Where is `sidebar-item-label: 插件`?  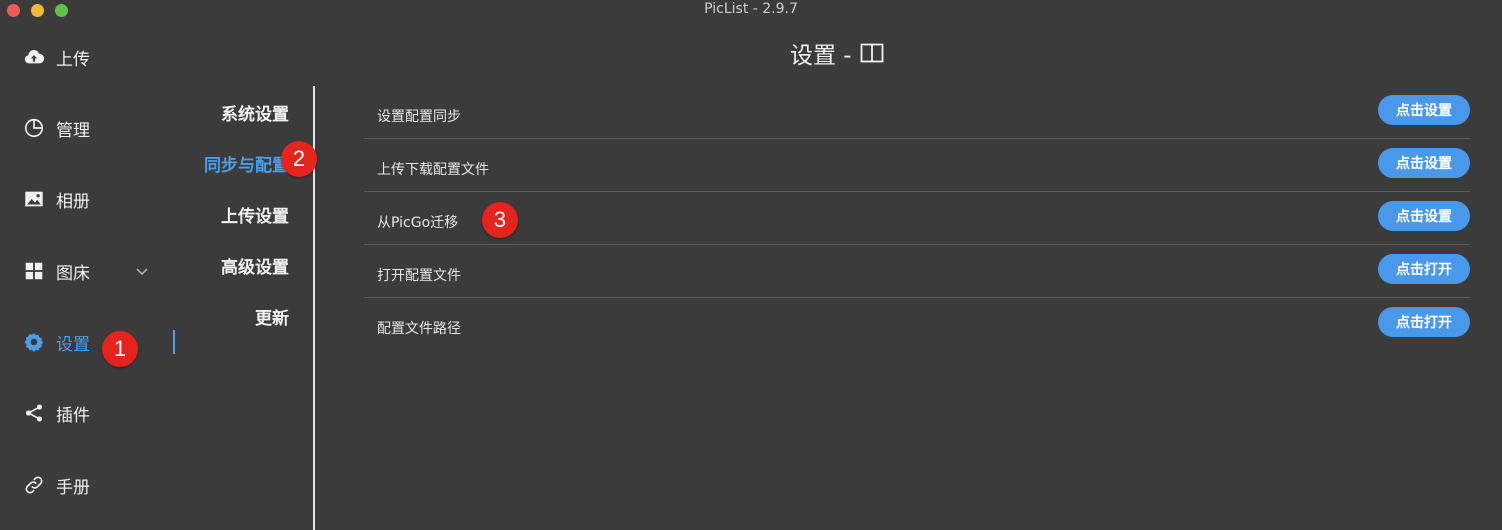 sidebar-item-label: 插件 is located at coordinates (73, 415).